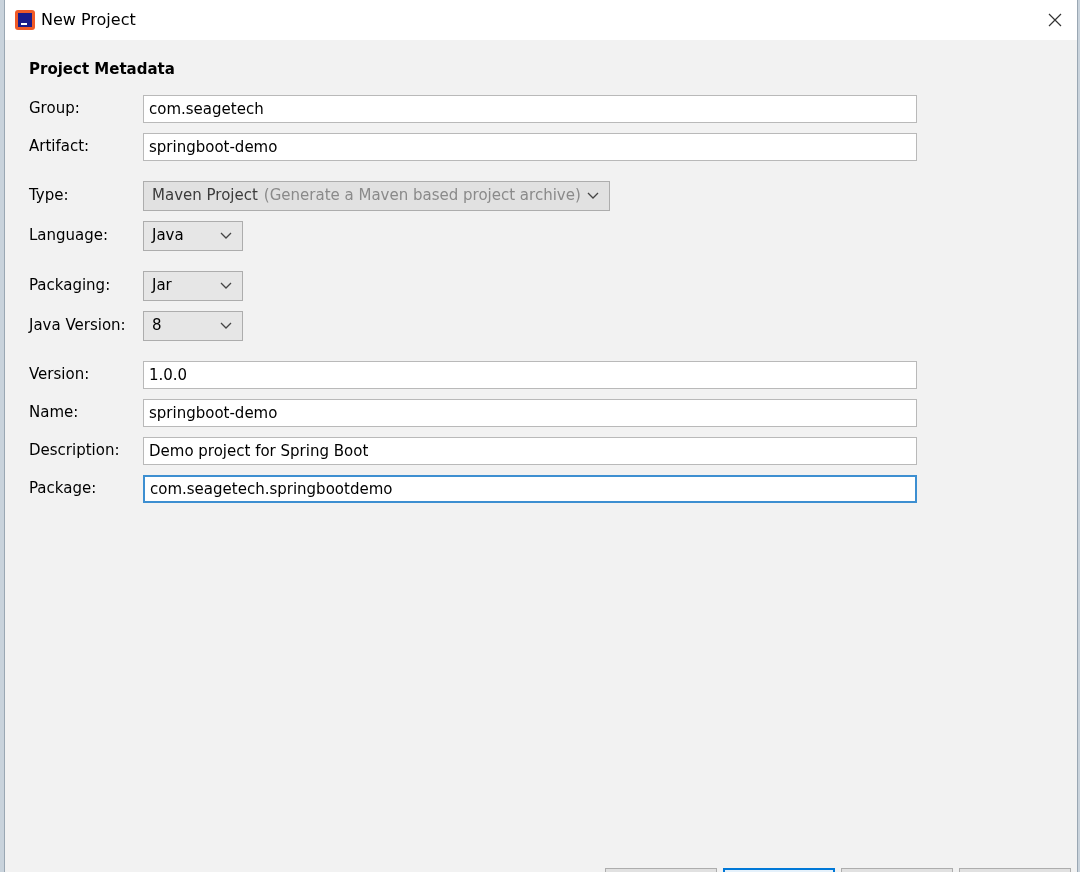 This screenshot has height=872, width=1080. I want to click on close-icon, so click(1055, 20).